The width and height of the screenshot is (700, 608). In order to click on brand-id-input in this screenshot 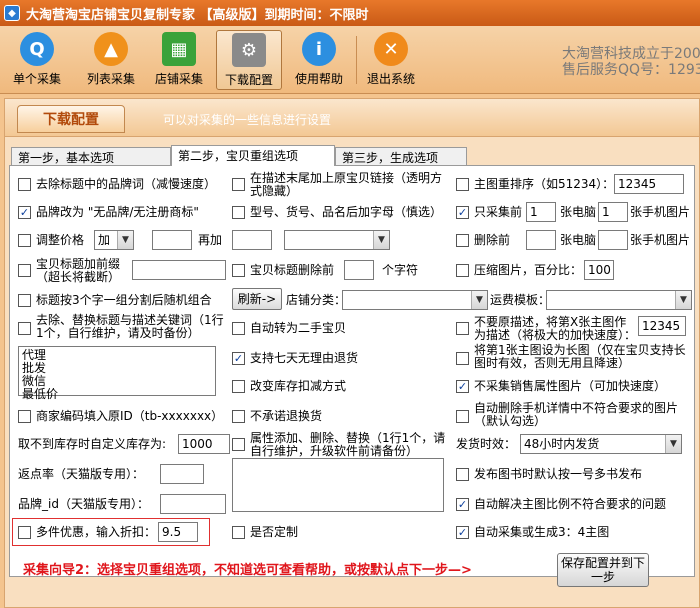, I will do `click(193, 504)`.